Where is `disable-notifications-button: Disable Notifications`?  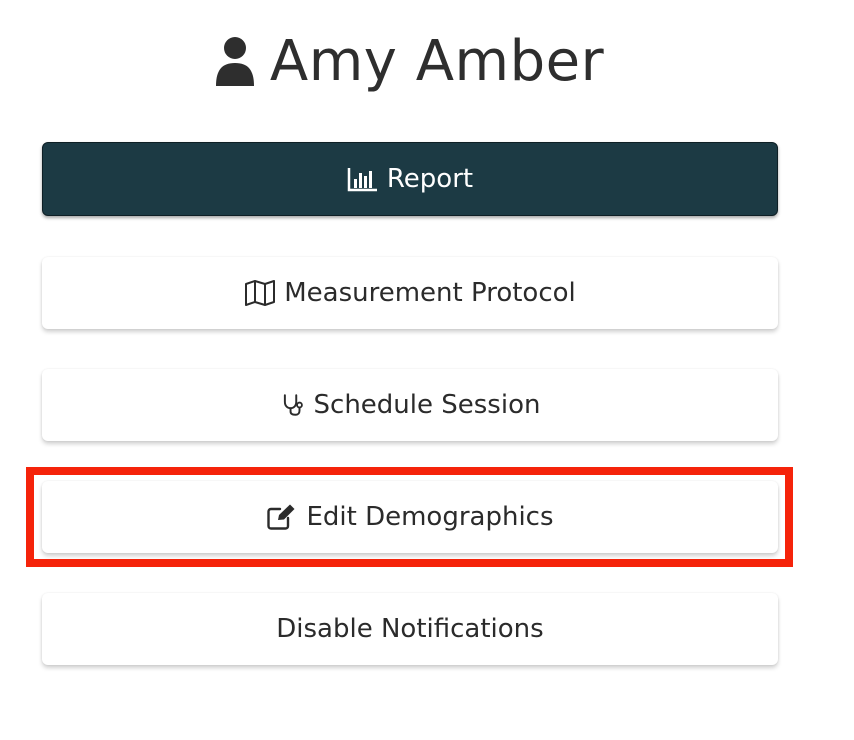
disable-notifications-button: Disable Notifications is located at coordinates (410, 629).